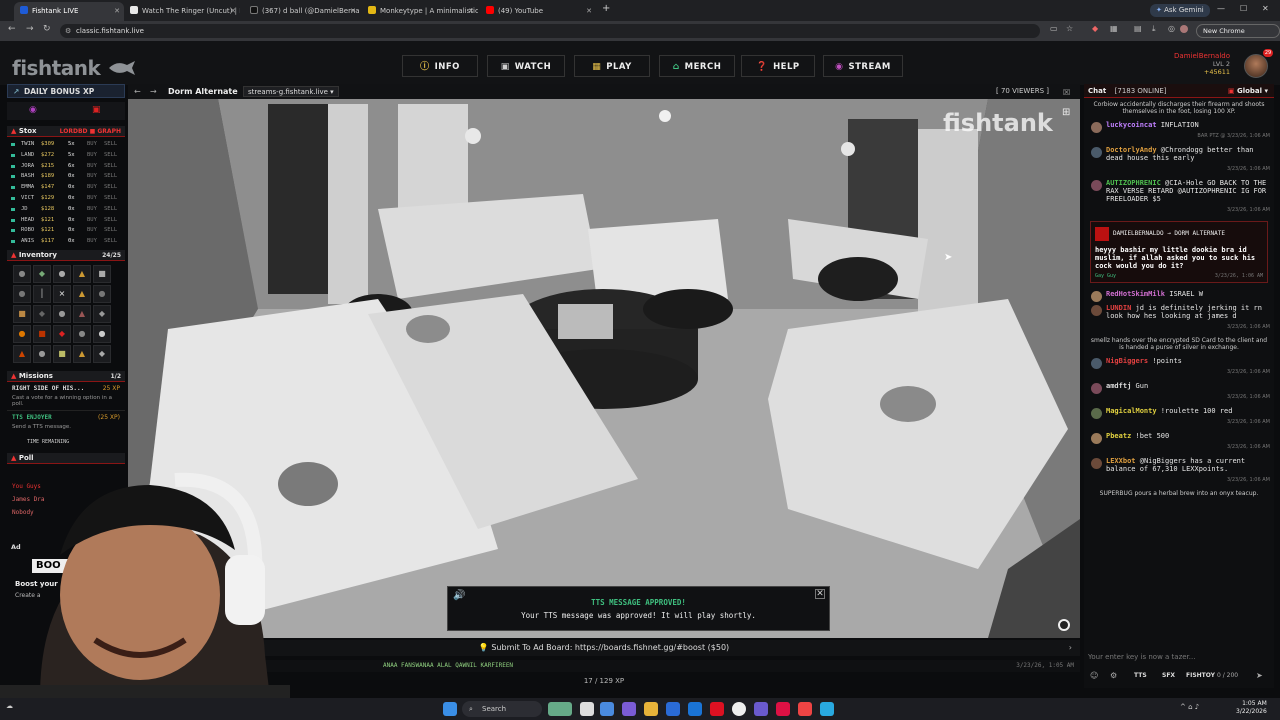 The height and width of the screenshot is (720, 1280). I want to click on site-info-icon: ⚙, so click(68, 31).